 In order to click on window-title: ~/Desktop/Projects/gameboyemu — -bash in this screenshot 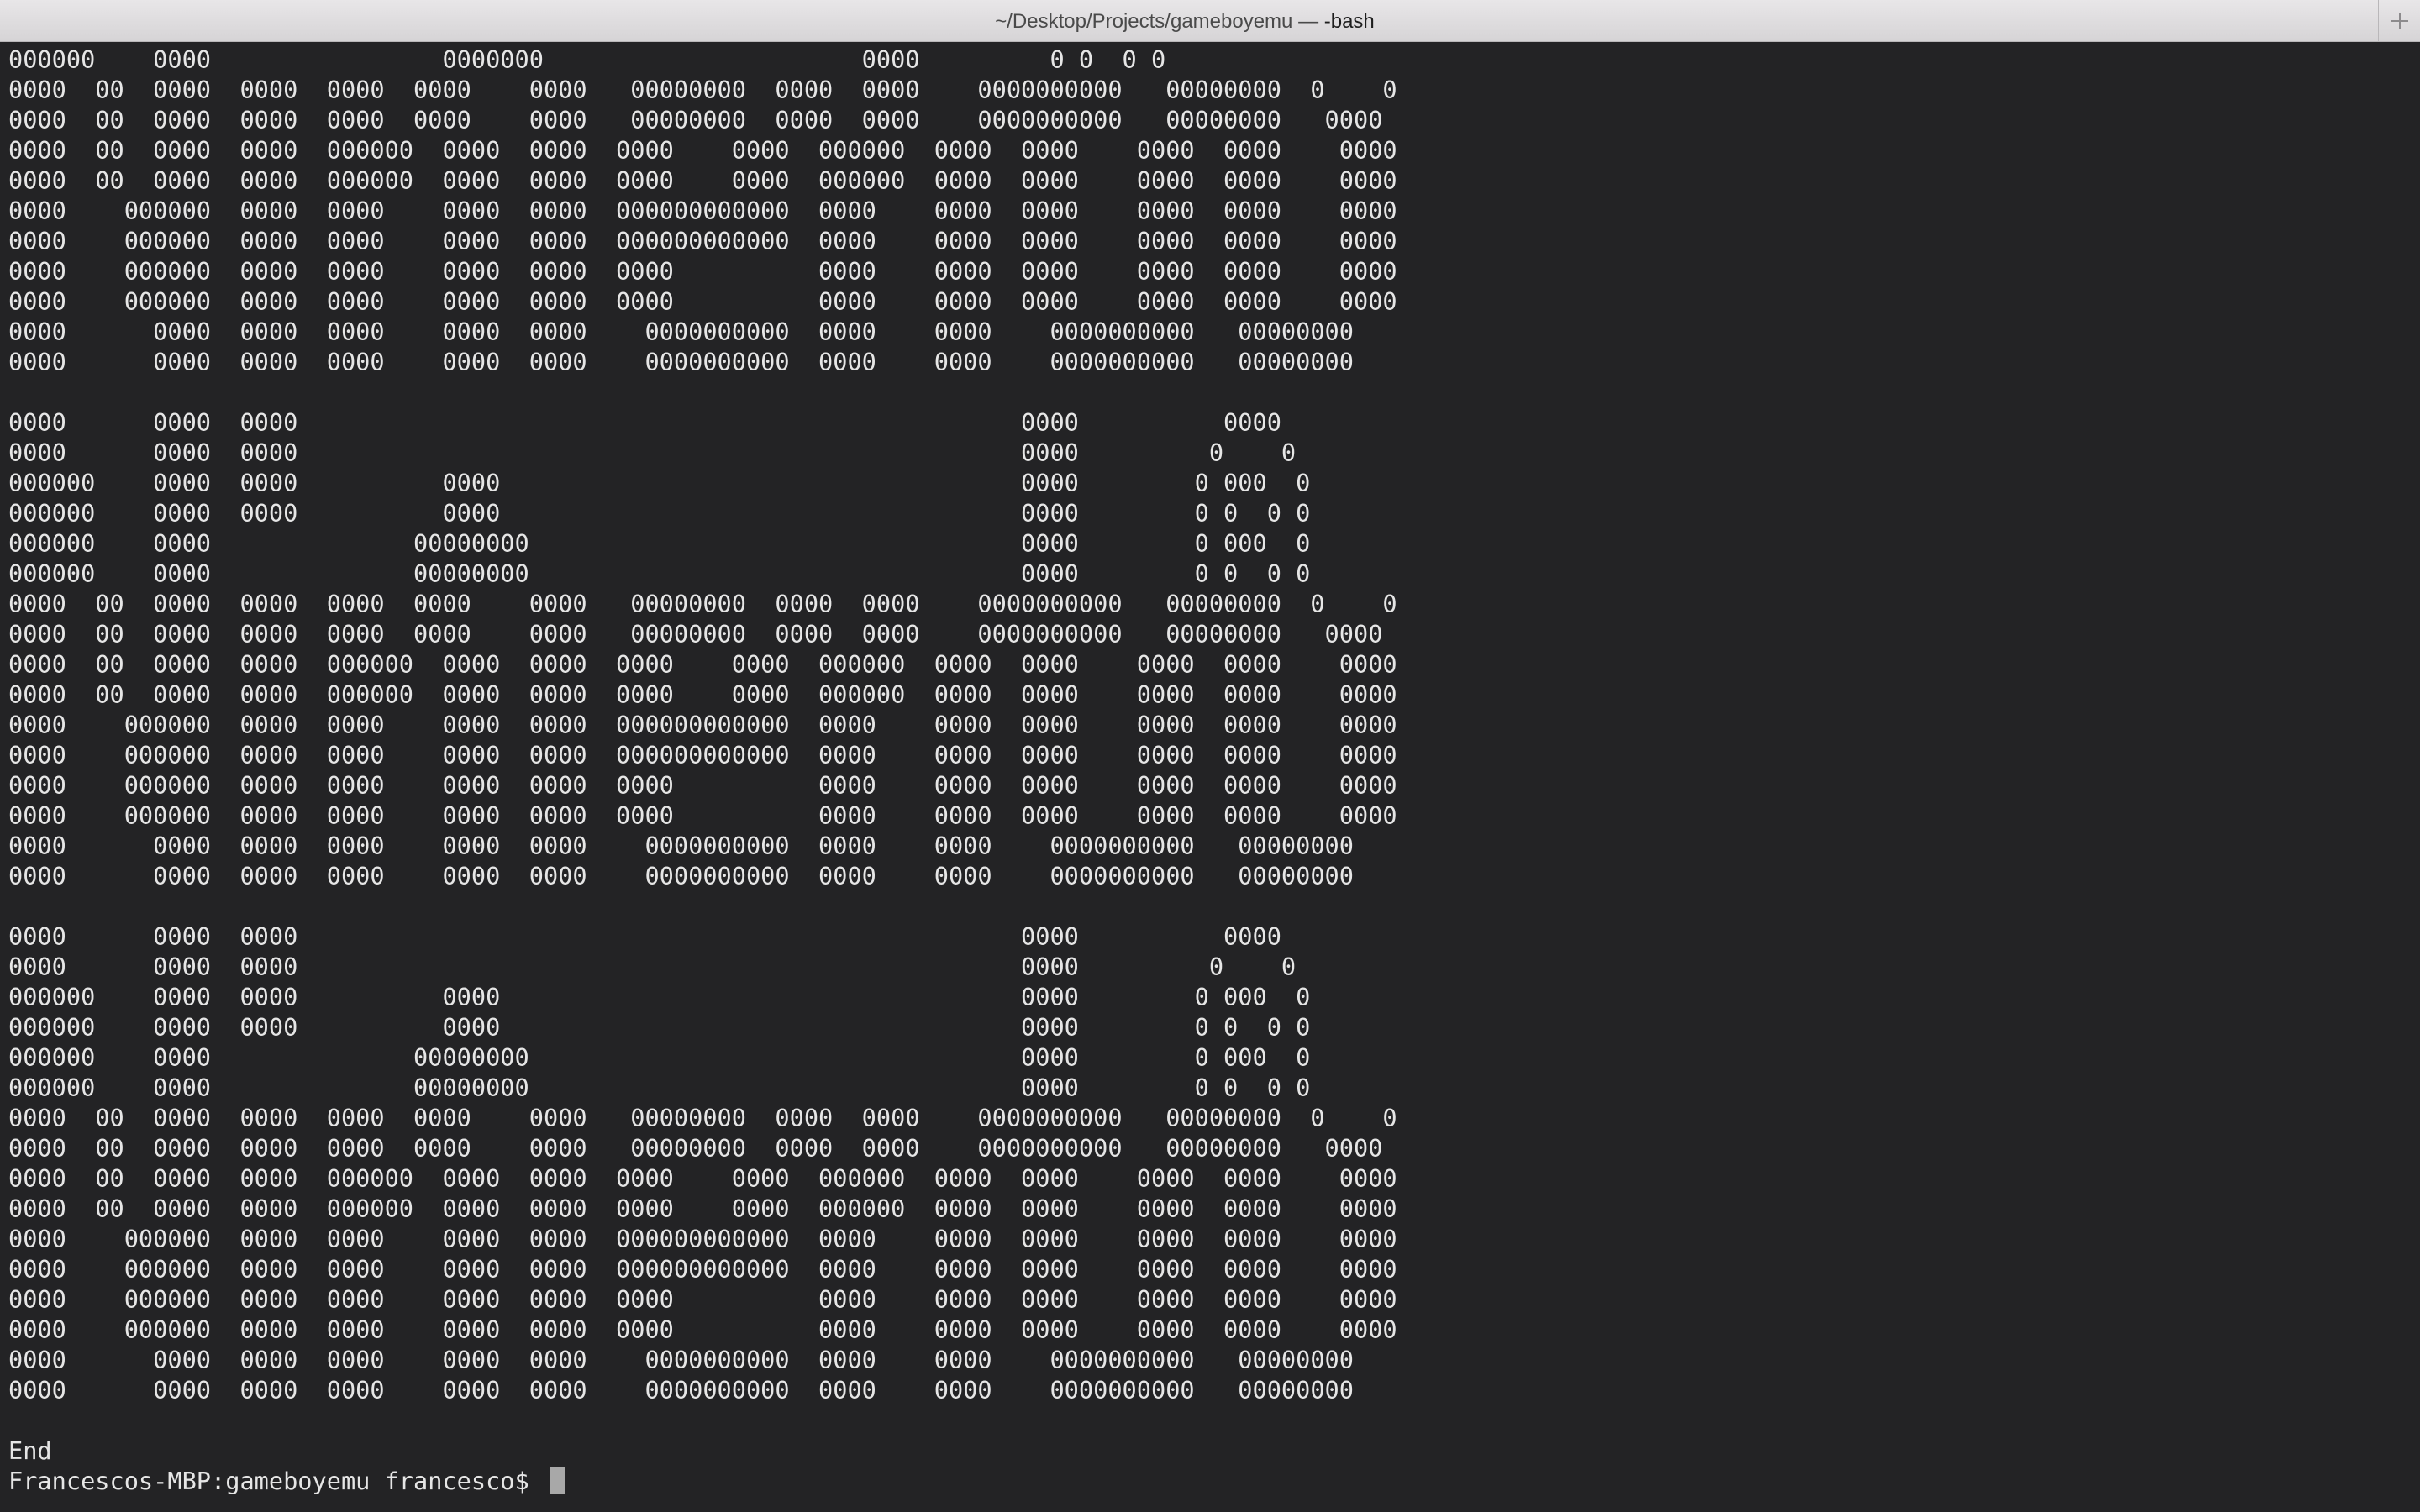, I will do `click(1185, 21)`.